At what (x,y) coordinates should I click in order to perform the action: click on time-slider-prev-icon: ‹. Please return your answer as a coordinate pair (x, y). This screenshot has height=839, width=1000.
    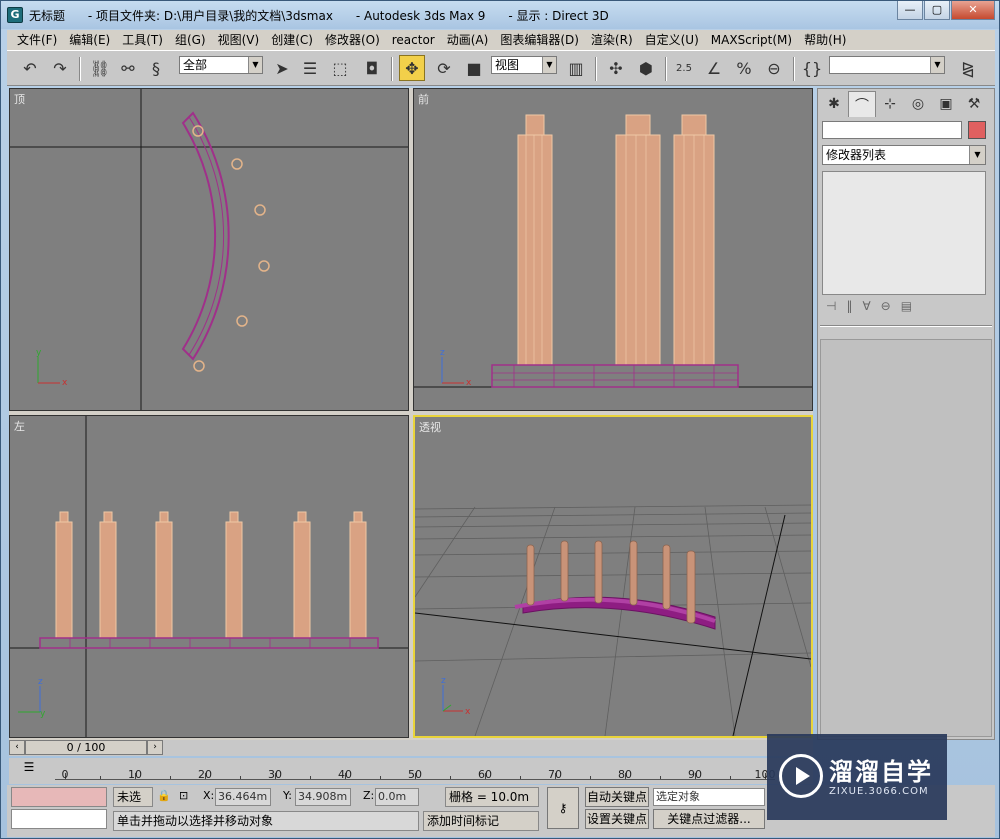
    Looking at the image, I should click on (17, 747).